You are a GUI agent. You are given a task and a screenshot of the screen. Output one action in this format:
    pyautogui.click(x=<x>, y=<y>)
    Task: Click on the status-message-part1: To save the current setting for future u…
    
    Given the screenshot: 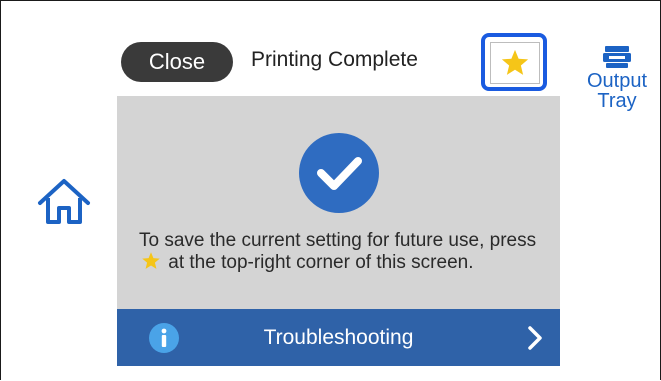 What is the action you would take?
    pyautogui.click(x=338, y=240)
    